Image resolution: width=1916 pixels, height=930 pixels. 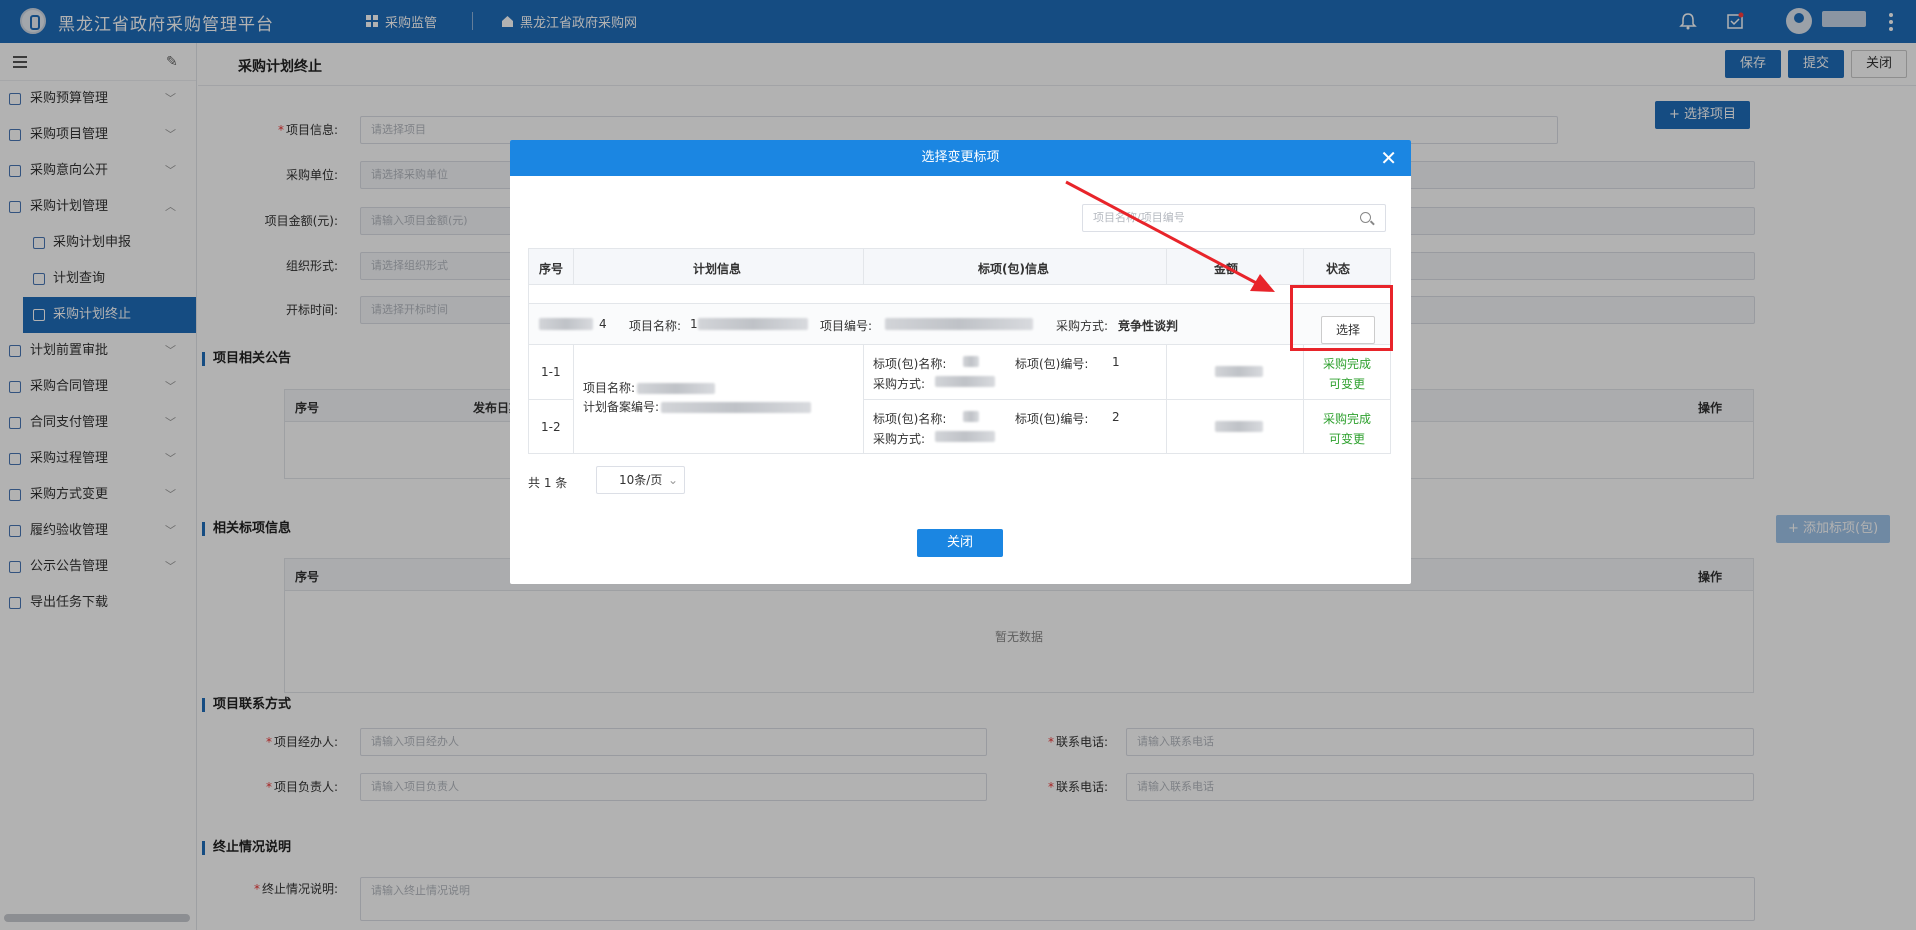 What do you see at coordinates (1148, 326) in the screenshot?
I see `method-value: 竞争性谈判` at bounding box center [1148, 326].